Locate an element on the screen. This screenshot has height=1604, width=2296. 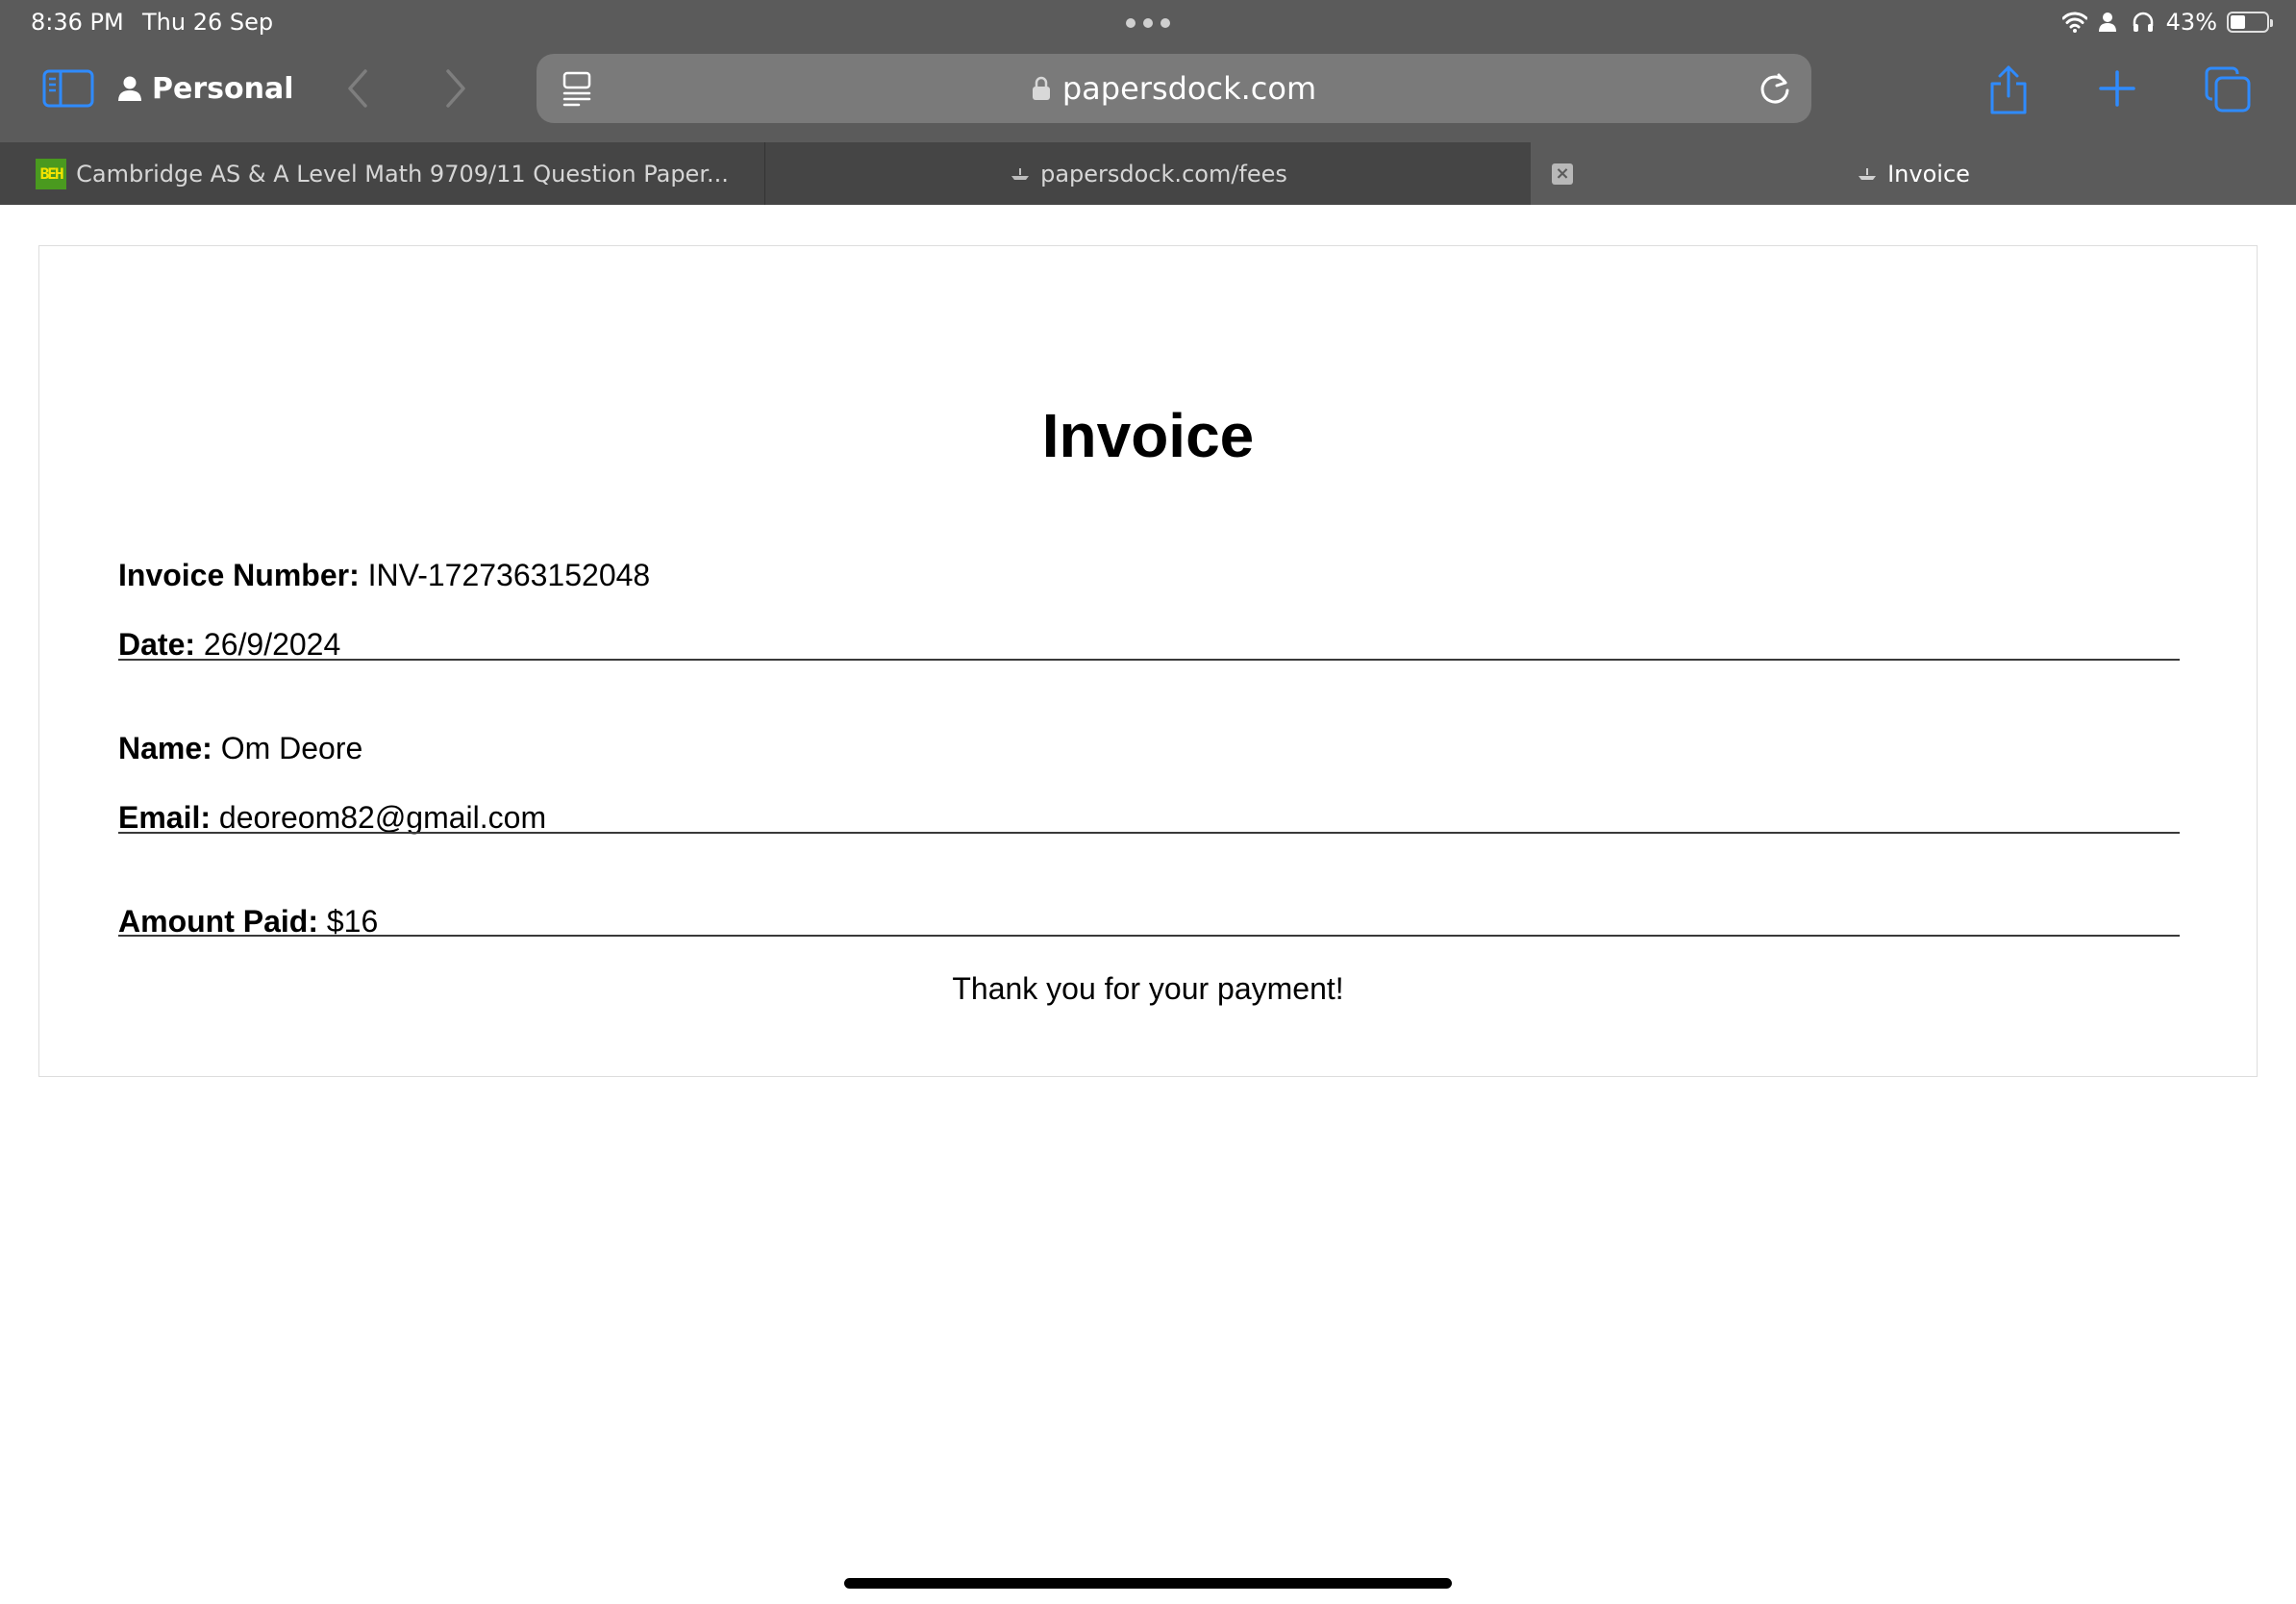
multitasking-dots-icon is located at coordinates (1148, 23).